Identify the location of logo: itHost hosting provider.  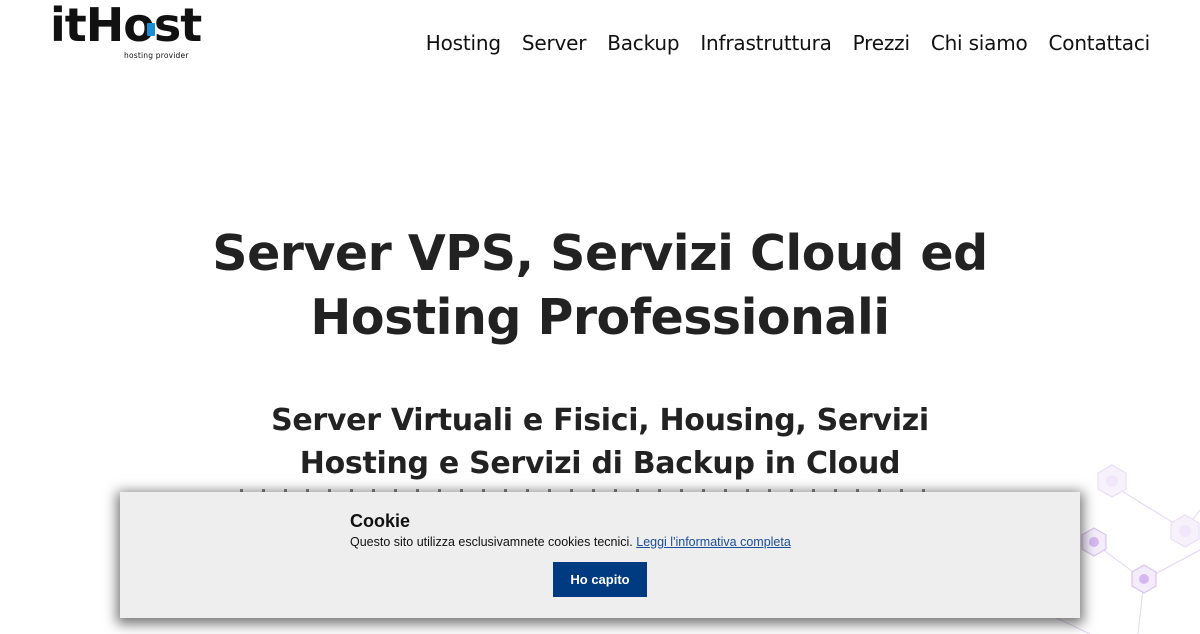
(126, 32).